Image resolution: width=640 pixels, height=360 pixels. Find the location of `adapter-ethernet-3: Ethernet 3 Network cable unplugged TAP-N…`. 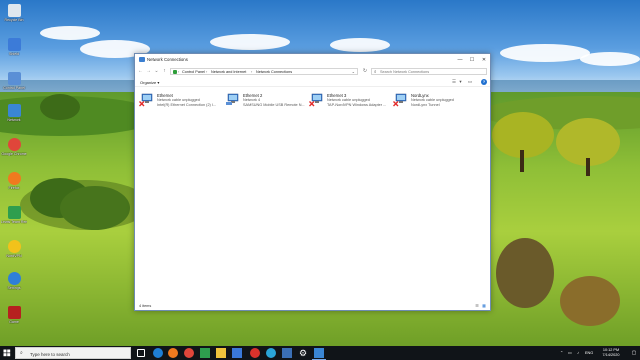

adapter-ethernet-3: Ethernet 3 Network cable unplugged TAP-N… is located at coordinates (349, 101).